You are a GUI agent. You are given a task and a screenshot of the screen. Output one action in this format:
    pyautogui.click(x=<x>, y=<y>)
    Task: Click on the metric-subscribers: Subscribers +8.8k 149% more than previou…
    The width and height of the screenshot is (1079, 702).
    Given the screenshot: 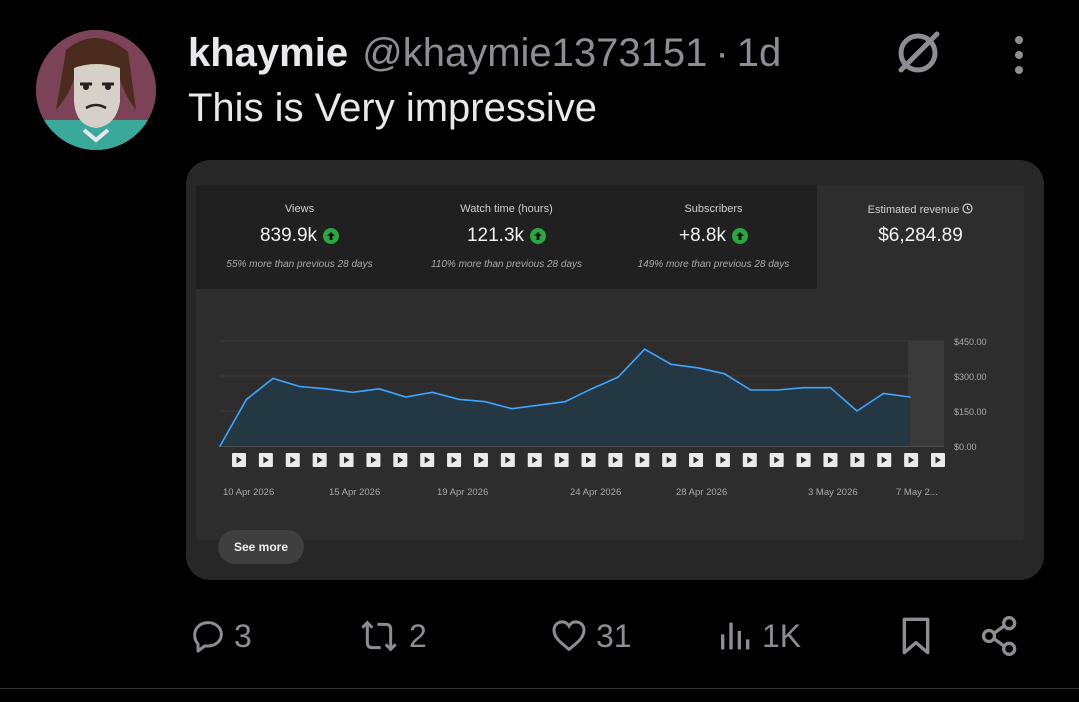 What is the action you would take?
    pyautogui.click(x=713, y=237)
    